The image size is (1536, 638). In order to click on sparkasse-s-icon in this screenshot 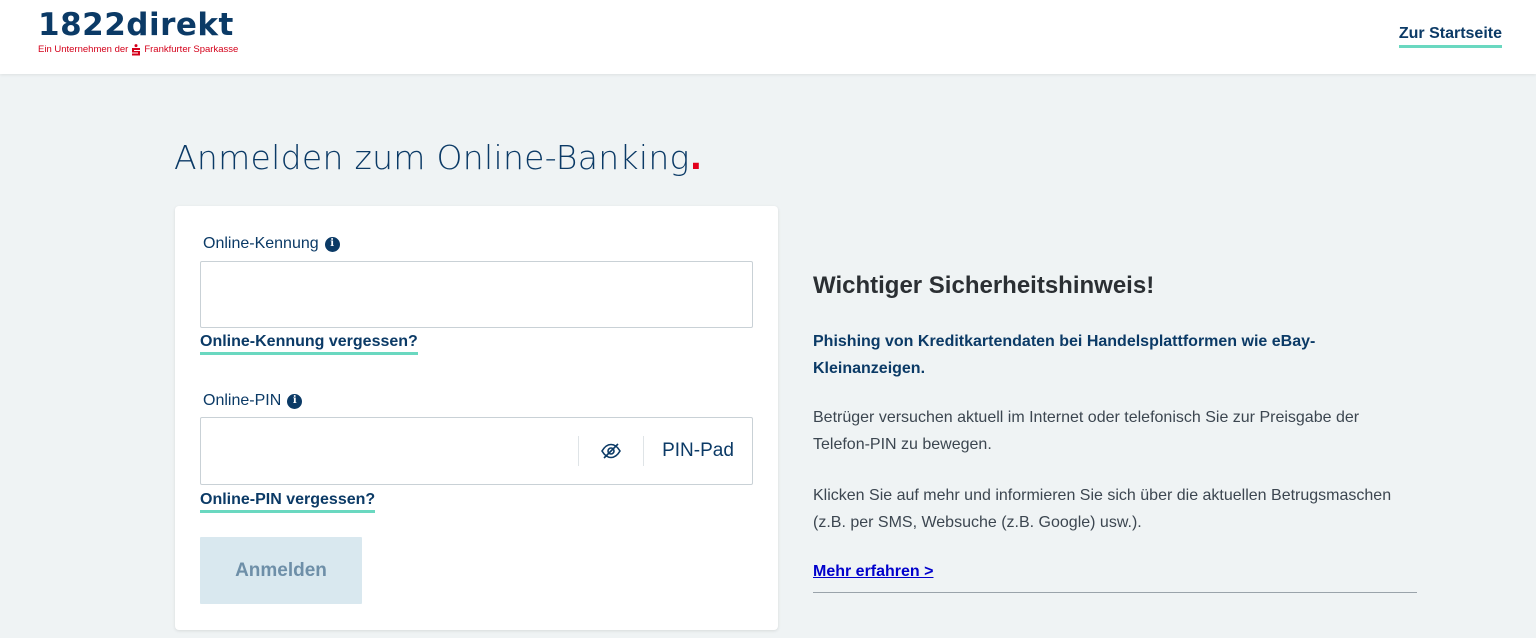, I will do `click(136, 50)`.